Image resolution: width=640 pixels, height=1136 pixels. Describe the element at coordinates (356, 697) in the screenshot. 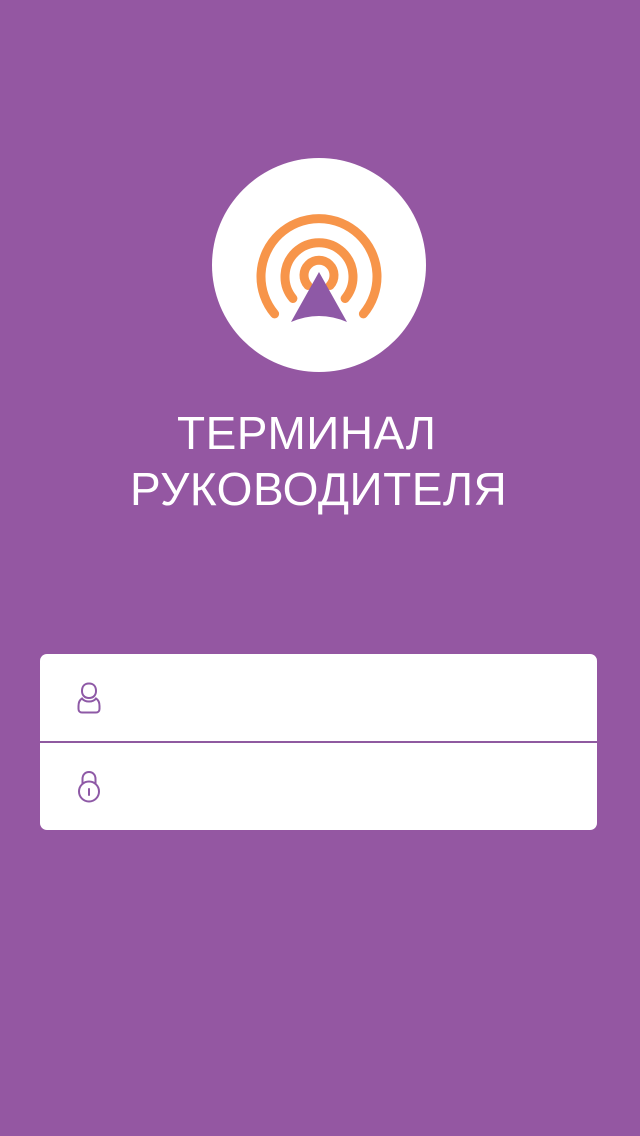

I see `username-input` at that location.